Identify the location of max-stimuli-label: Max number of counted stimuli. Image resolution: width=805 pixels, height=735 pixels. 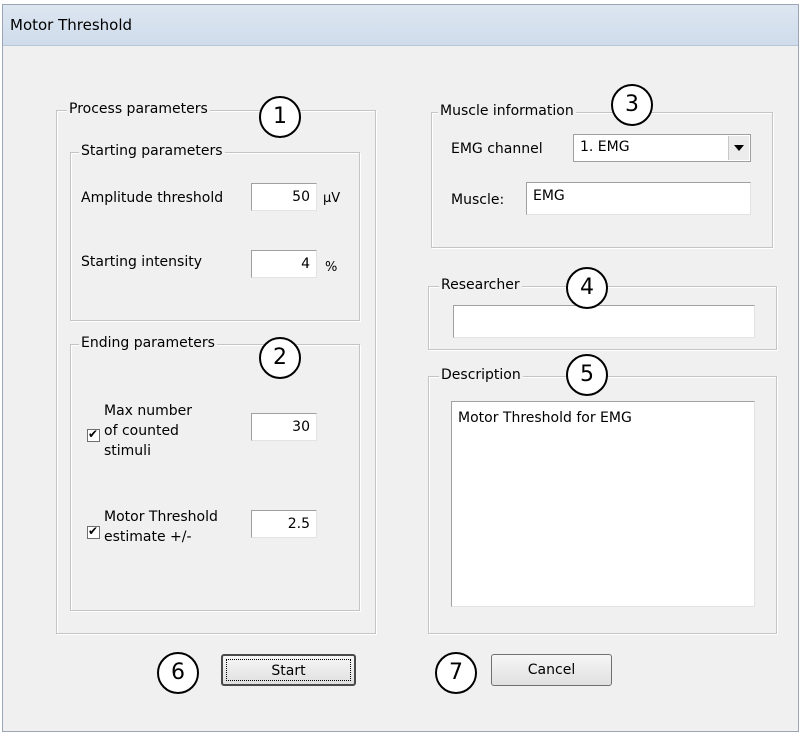
(148, 431).